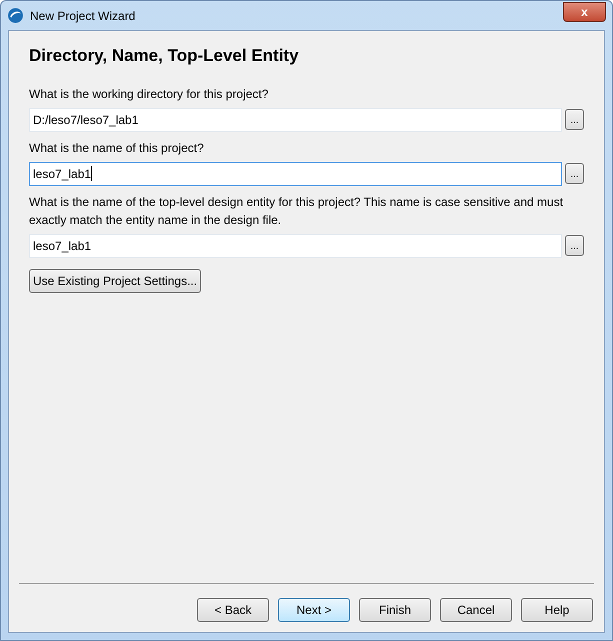  Describe the element at coordinates (164, 56) in the screenshot. I see `page-heading: Directory, Name, Top-Level Entity` at that location.